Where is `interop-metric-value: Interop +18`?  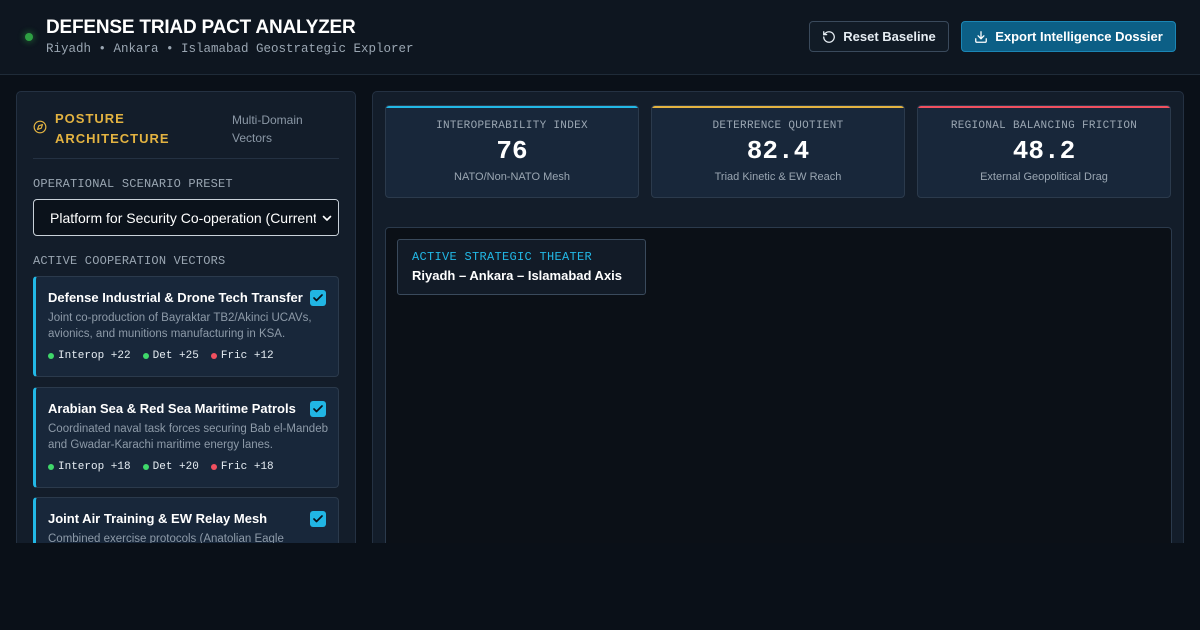
interop-metric-value: Interop +18 is located at coordinates (94, 467).